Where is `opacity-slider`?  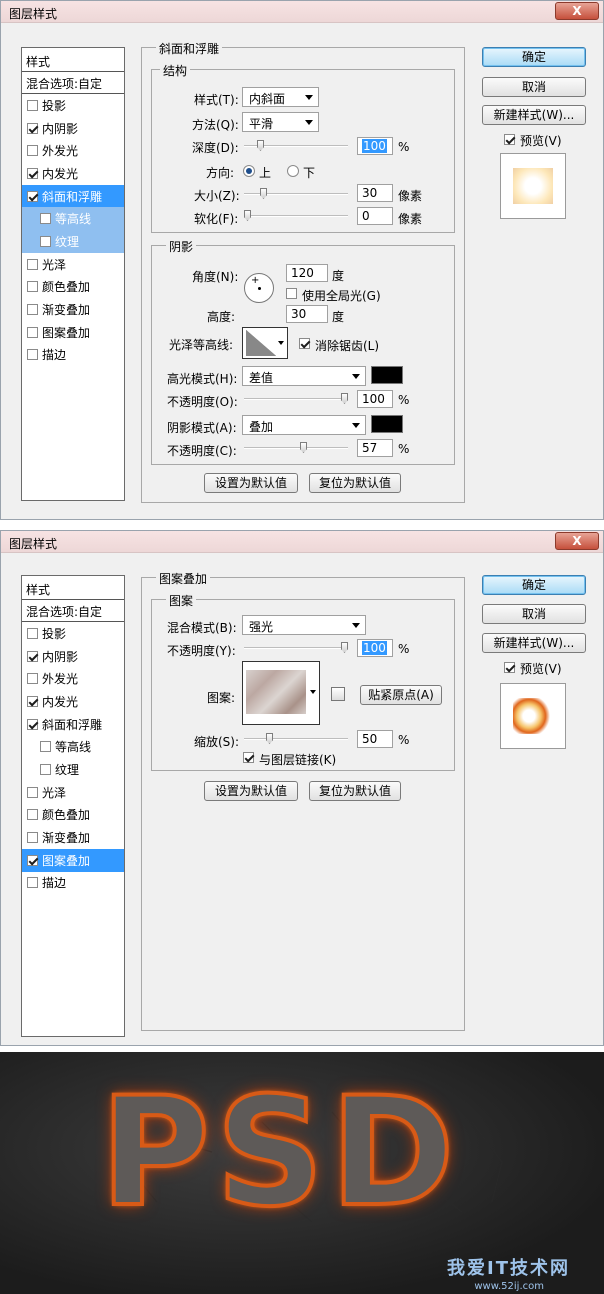
opacity-slider is located at coordinates (296, 647).